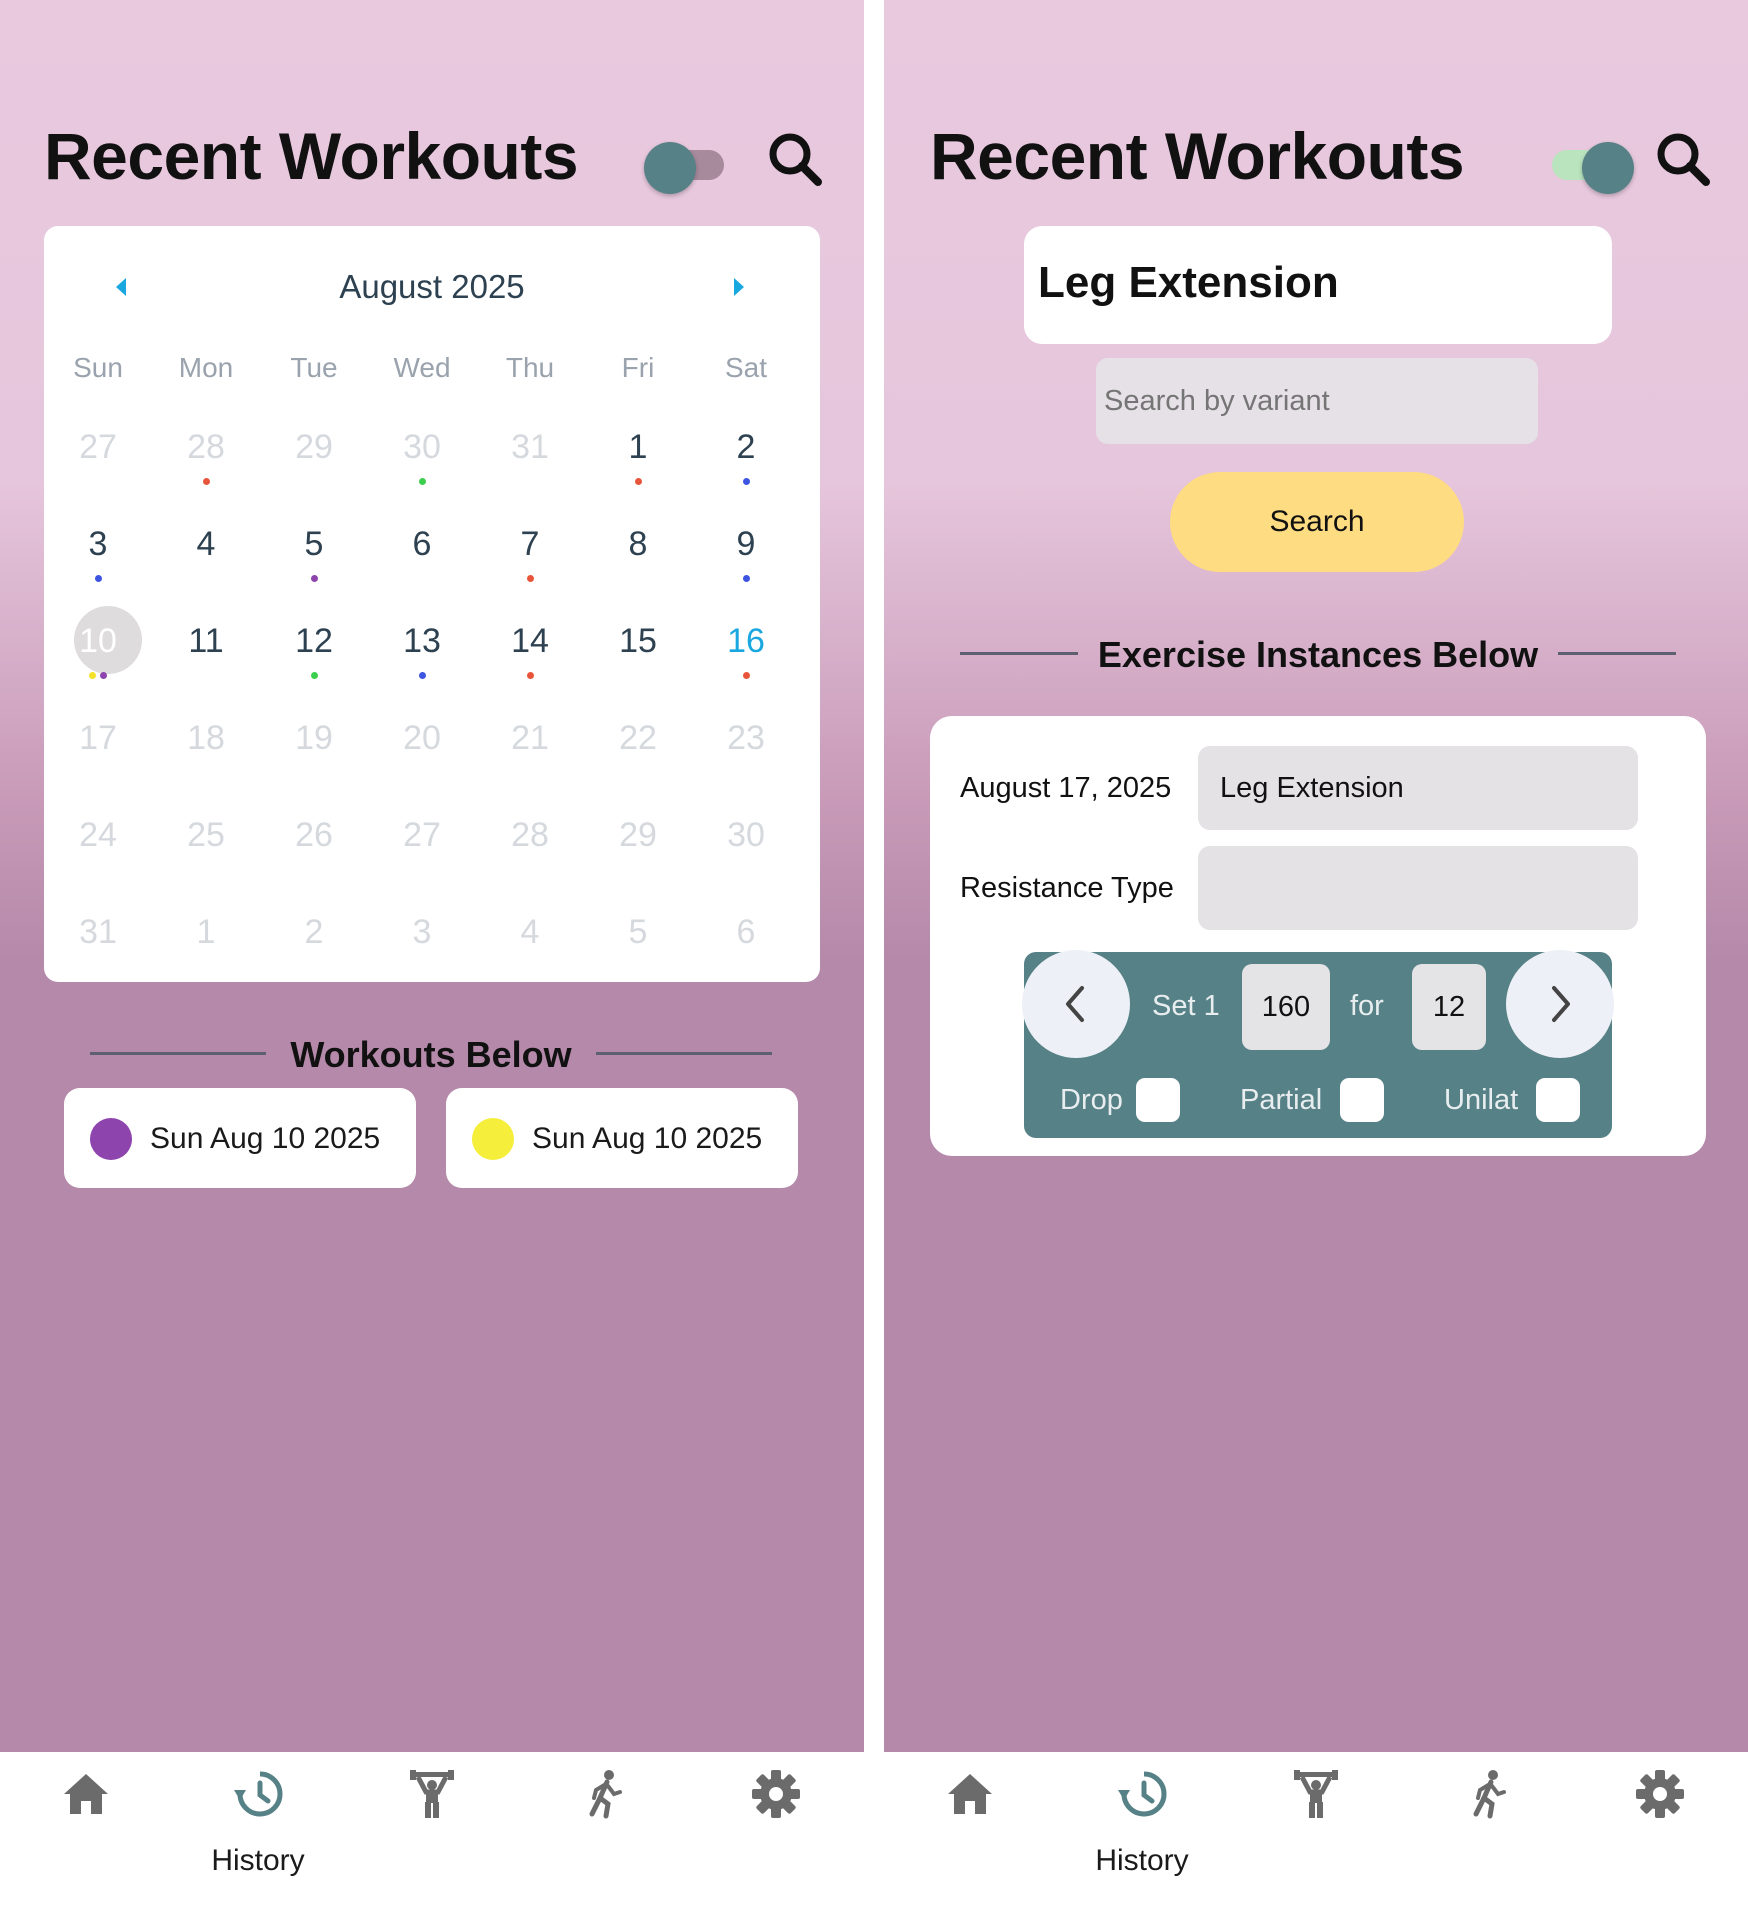 The height and width of the screenshot is (1920, 1748). Describe the element at coordinates (638, 835) in the screenshot. I see `calendar-day-number: 29` at that location.